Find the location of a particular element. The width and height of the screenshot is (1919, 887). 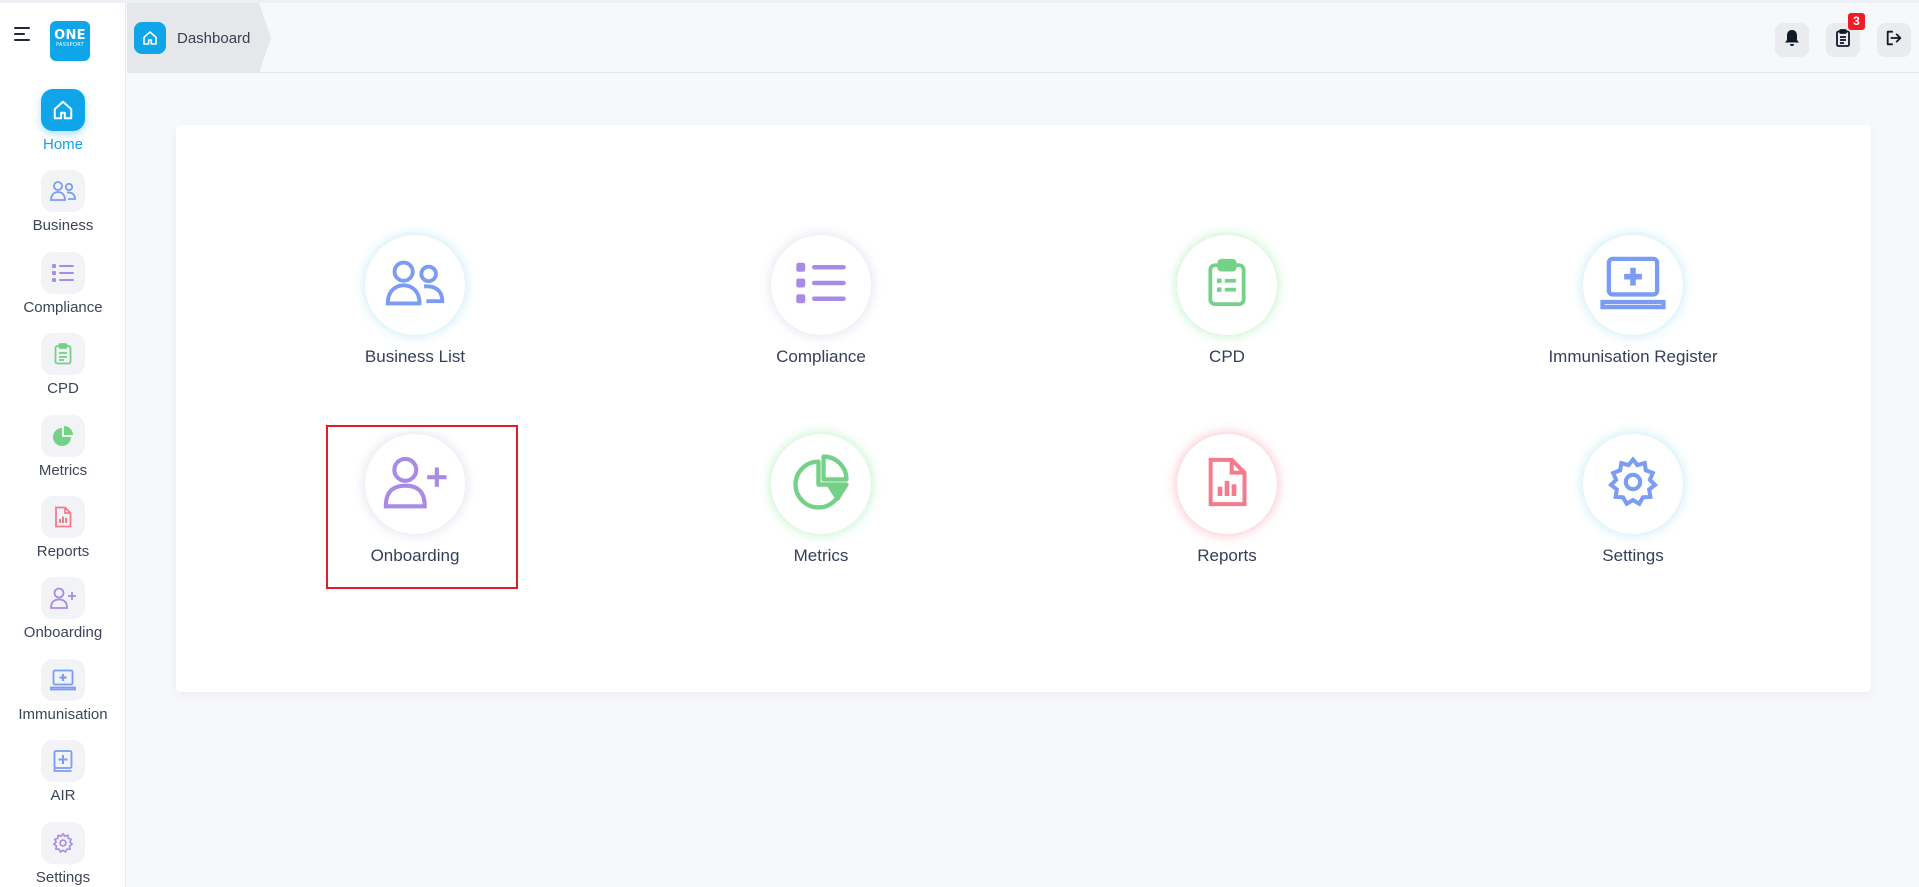

sidebar-item-onboarding: Onboarding is located at coordinates (63, 617).